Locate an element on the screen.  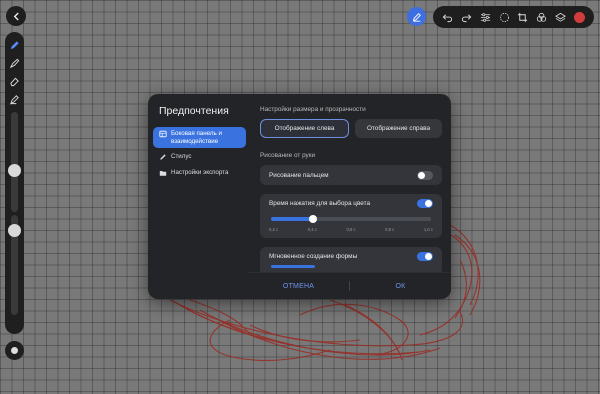
adjust-button is located at coordinates (485, 17).